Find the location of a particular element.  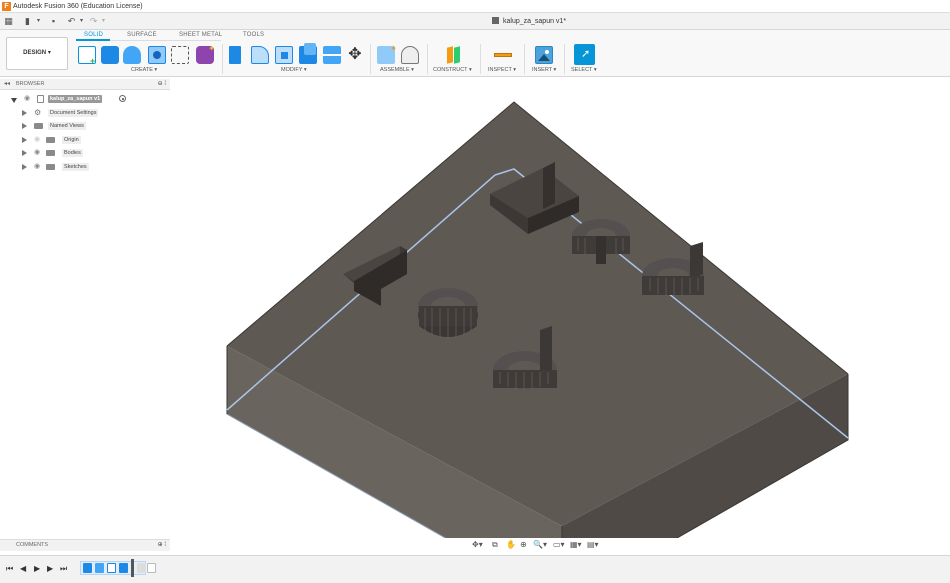

assemble-label: ASSEMBLE is located at coordinates (395, 70).